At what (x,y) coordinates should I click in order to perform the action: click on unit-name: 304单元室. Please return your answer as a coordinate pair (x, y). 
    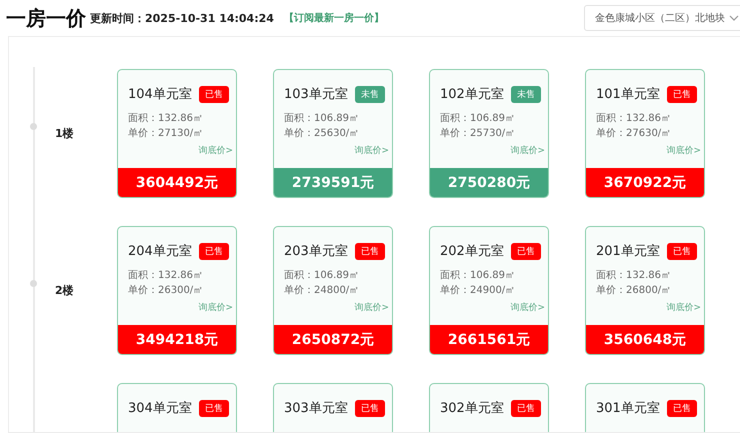
    Looking at the image, I should click on (160, 408).